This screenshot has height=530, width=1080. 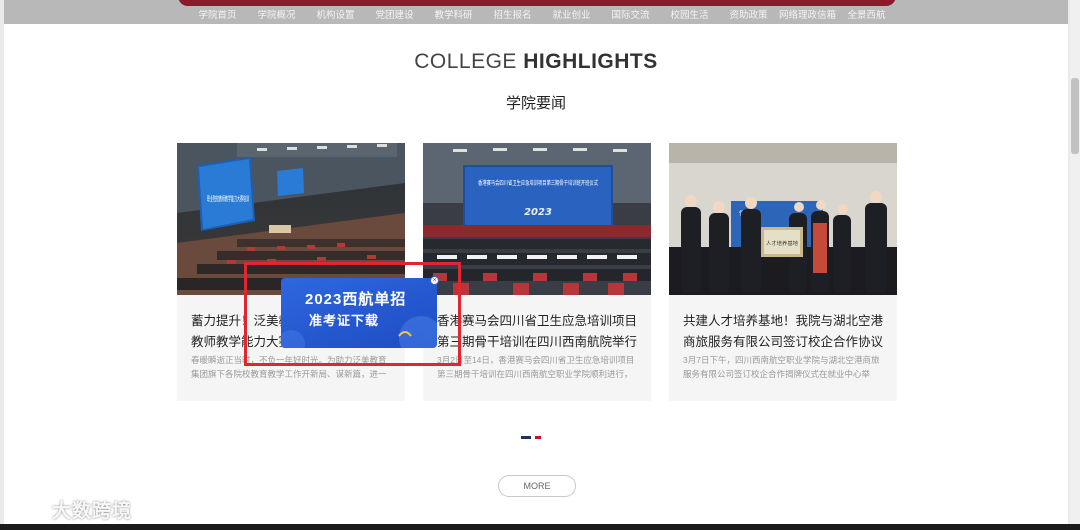 I want to click on nav-item-international: 国际交流, so click(x=630, y=14).